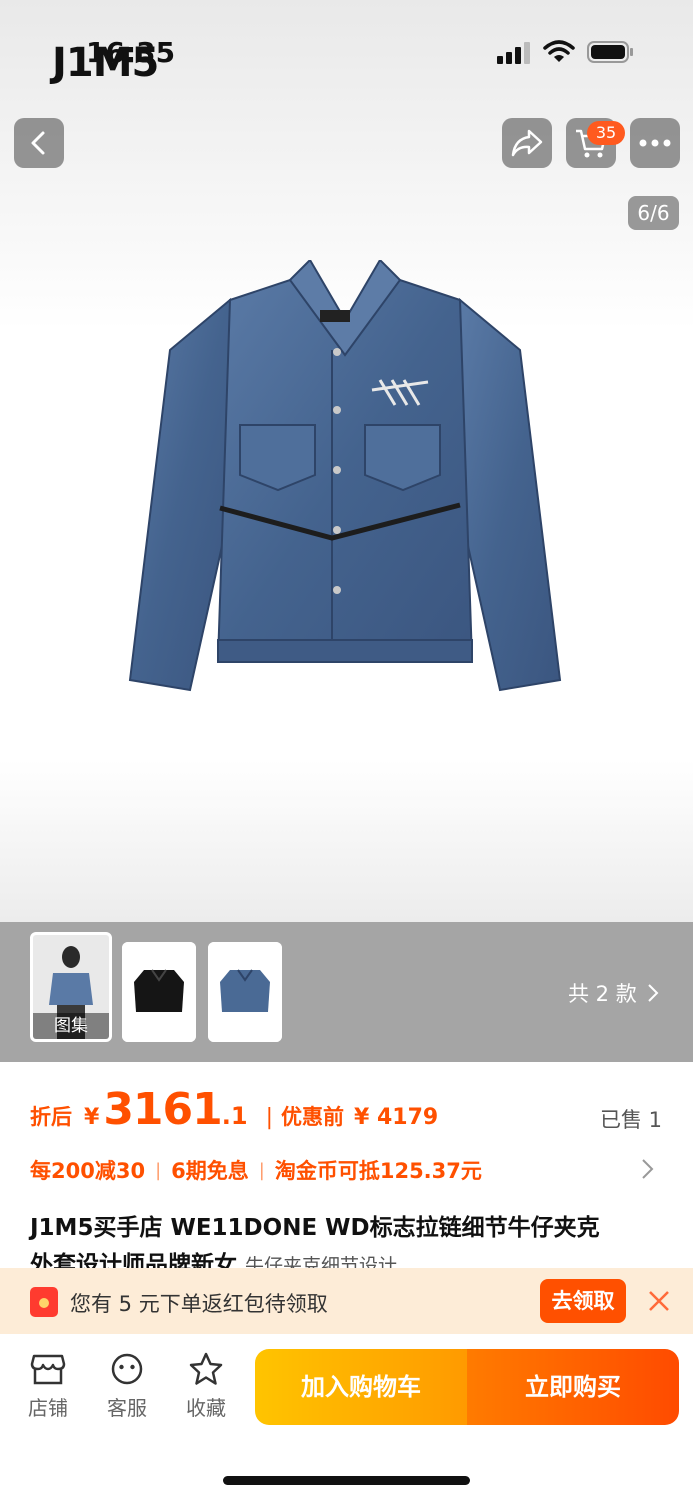  I want to click on promo-item: 每200减30, so click(88, 1171).